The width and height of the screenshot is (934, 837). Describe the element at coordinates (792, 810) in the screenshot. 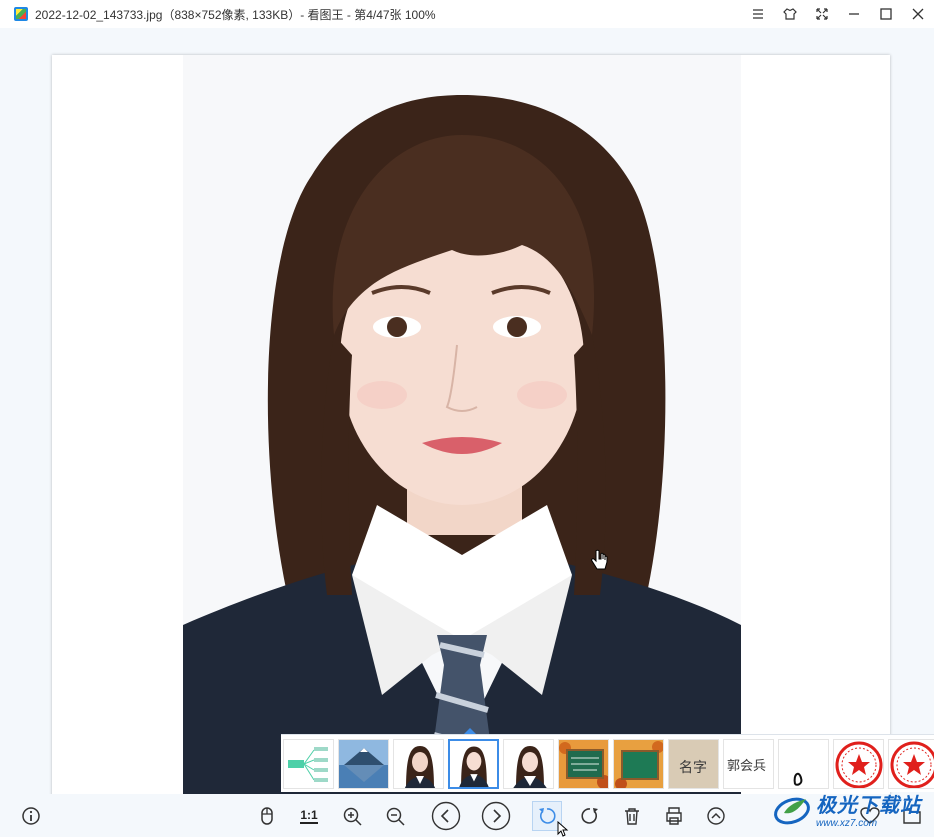

I see `watermark-logo-icon` at that location.